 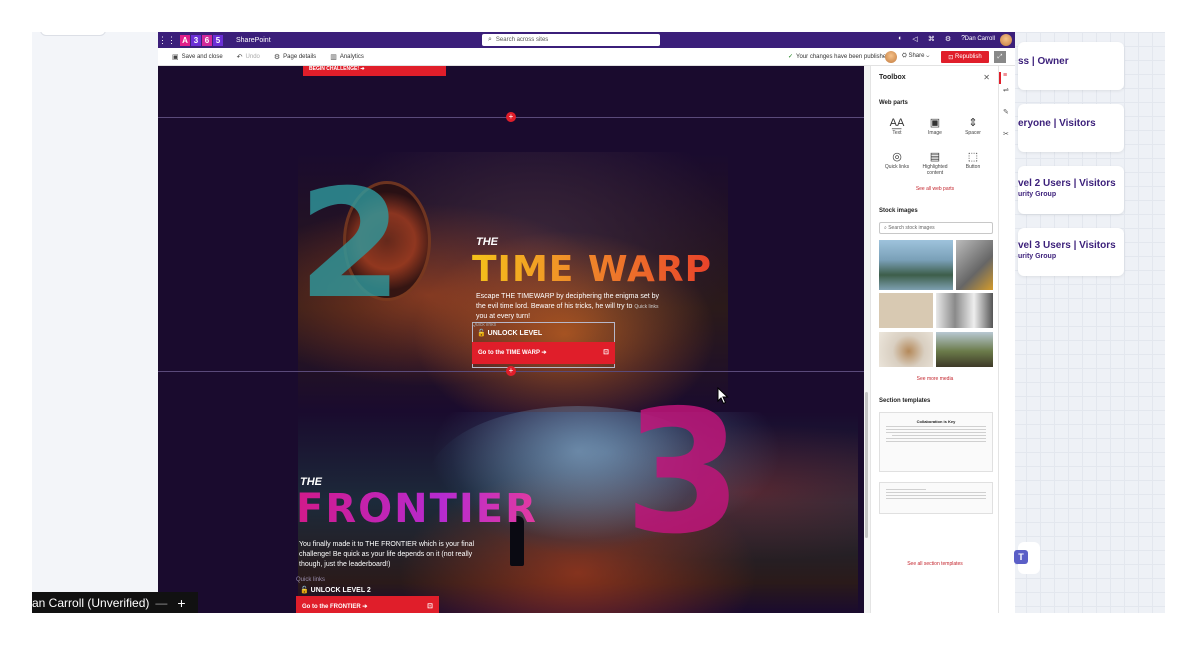 I want to click on stock-search-input: ⌕ Search stock images, so click(x=936, y=228).